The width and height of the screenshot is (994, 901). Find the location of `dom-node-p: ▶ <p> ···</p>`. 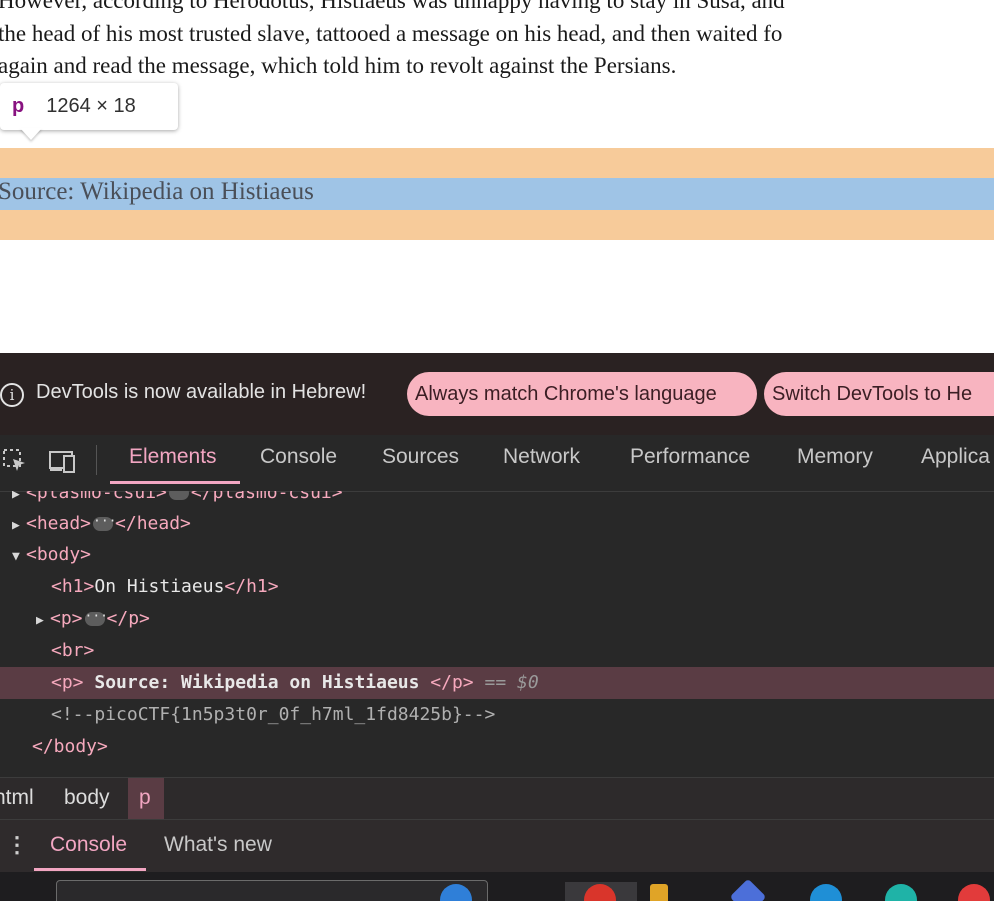

dom-node-p: ▶ <p> ···</p> is located at coordinates (497, 619).